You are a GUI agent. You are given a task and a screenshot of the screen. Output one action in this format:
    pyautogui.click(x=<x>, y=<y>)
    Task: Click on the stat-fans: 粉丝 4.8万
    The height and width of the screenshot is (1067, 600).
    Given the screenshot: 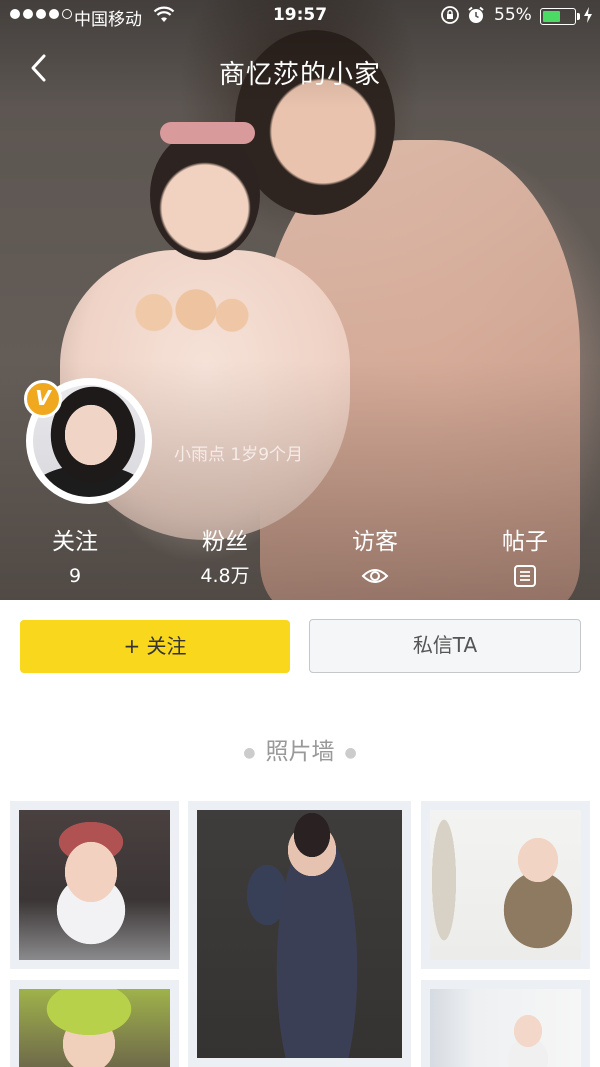 What is the action you would take?
    pyautogui.click(x=225, y=560)
    